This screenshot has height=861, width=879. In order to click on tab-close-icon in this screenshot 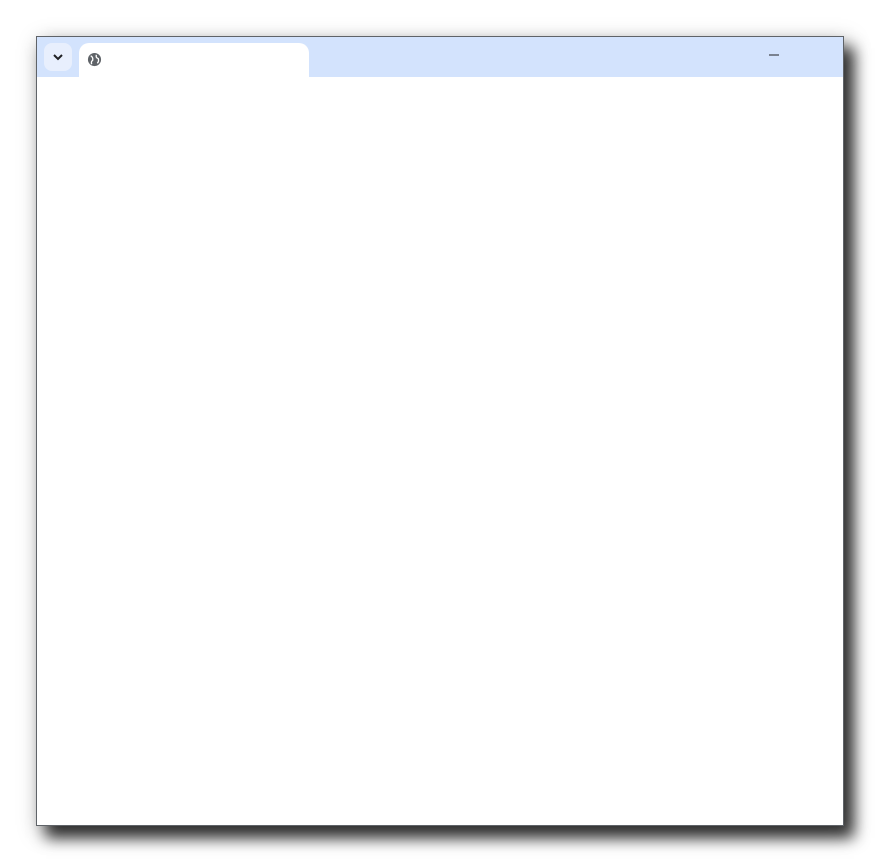, I will do `click(293, 58)`.